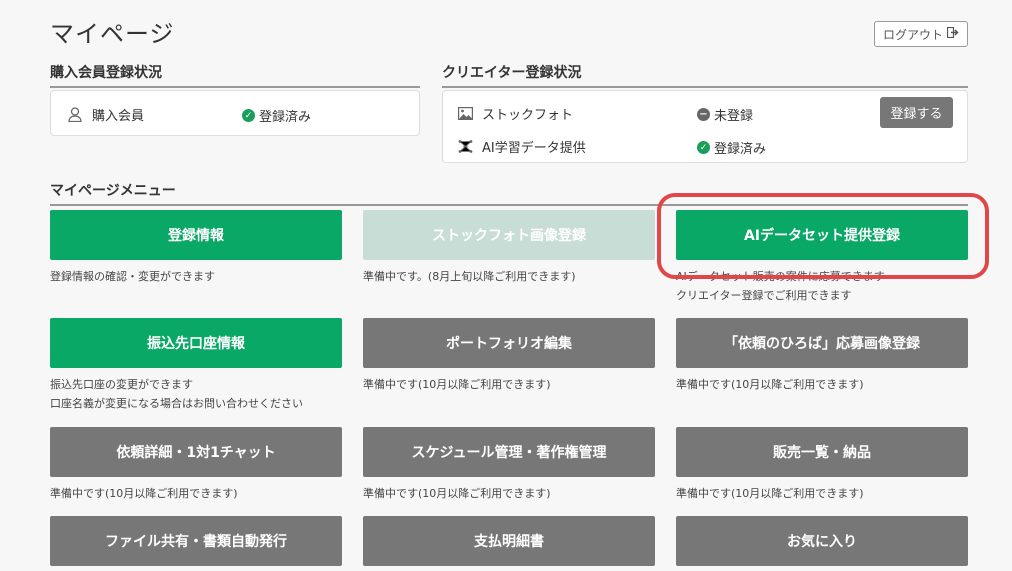 The width and height of the screenshot is (1012, 571). I want to click on sales-delivery-desc: 準備中です(10月以降ご利用できます), so click(770, 493).